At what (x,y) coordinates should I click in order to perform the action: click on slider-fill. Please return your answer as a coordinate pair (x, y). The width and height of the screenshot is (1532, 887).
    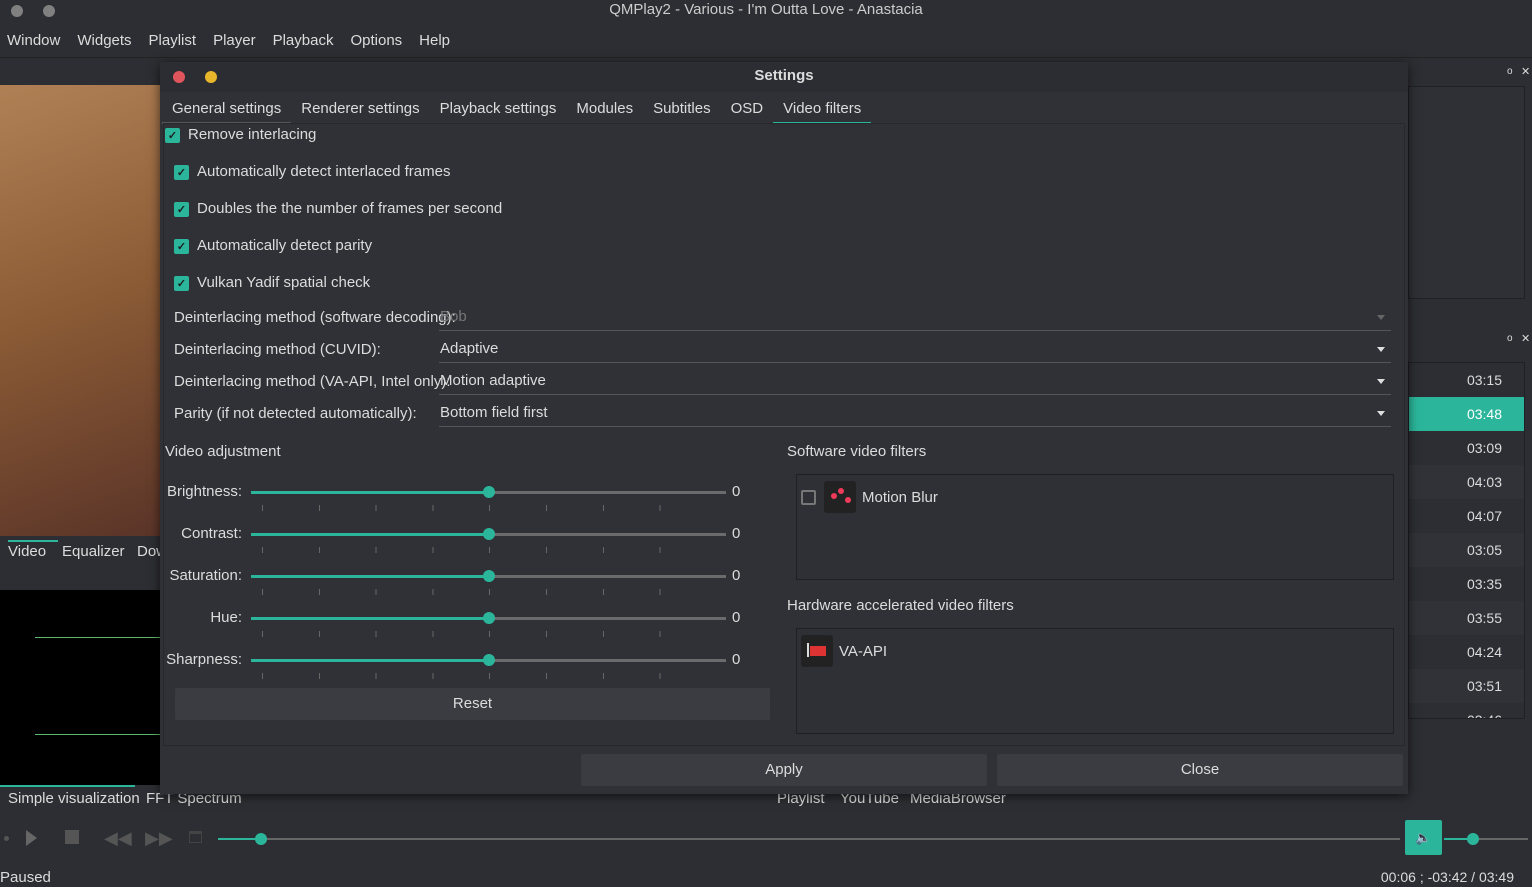
    Looking at the image, I should click on (370, 576).